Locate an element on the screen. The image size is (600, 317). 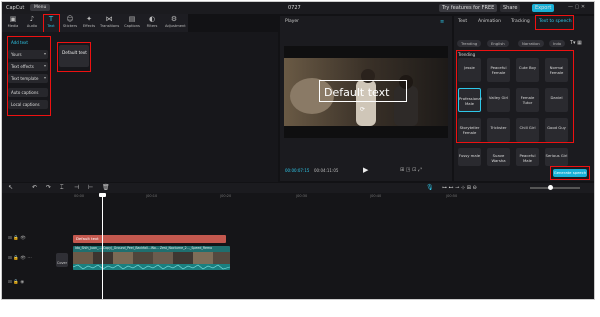
current-time: 00:00:07:15 is located at coordinates (297, 170).